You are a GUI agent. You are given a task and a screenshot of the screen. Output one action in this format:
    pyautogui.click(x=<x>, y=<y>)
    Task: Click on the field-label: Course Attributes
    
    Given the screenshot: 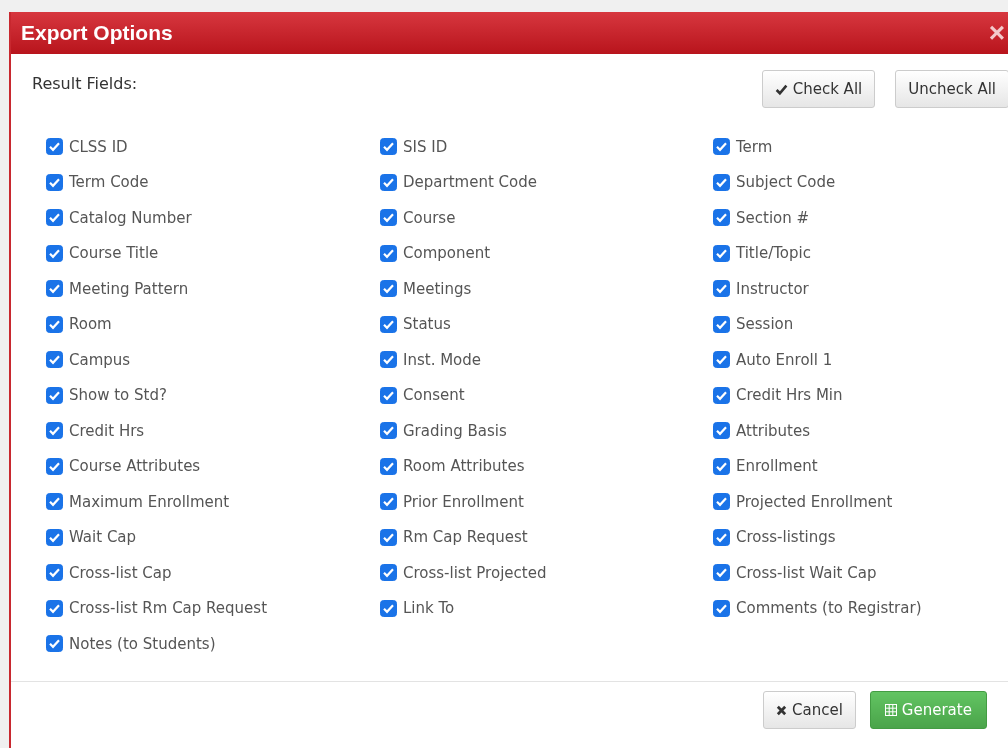 What is the action you would take?
    pyautogui.click(x=135, y=466)
    